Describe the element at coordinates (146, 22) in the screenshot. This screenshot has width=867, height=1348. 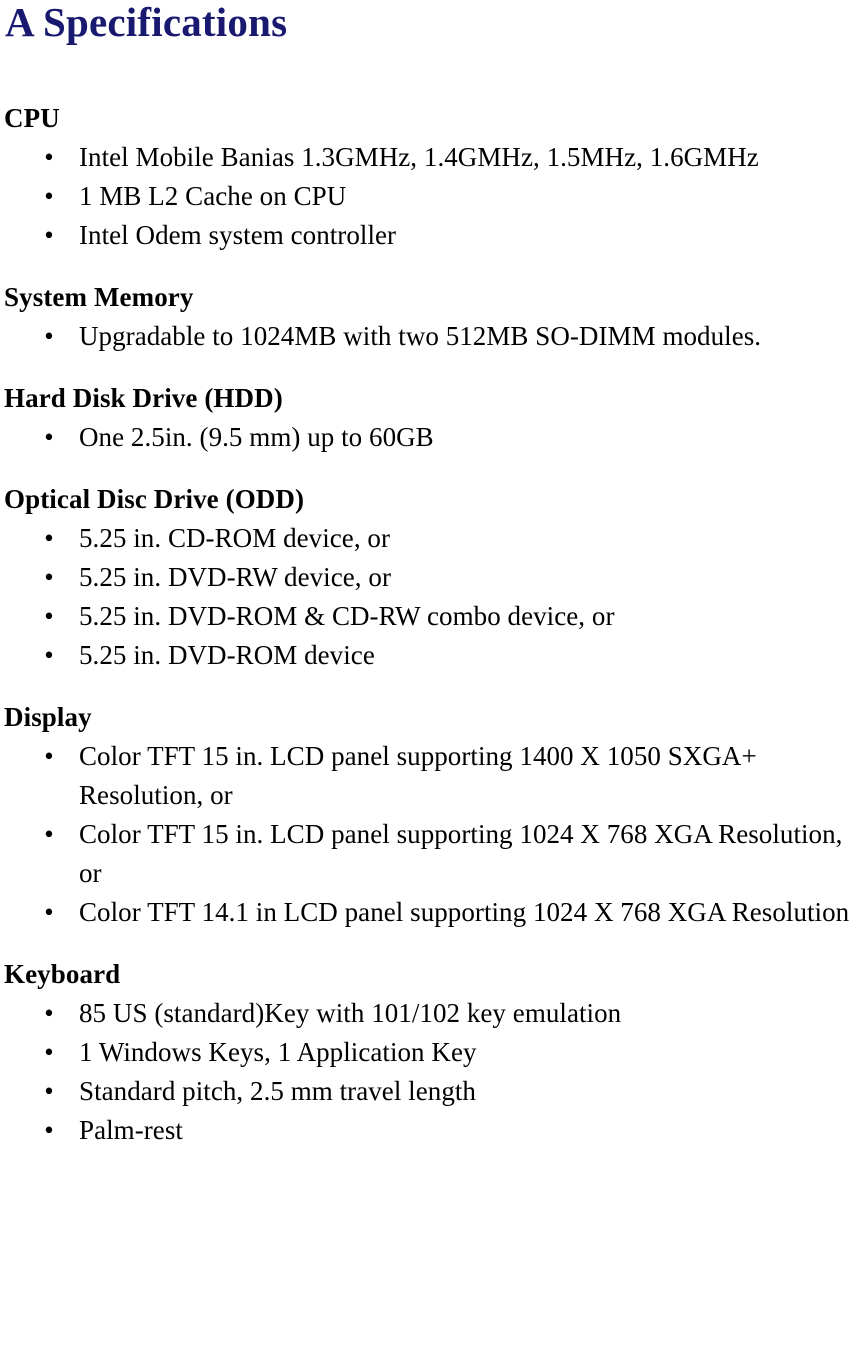
I see `page-title: A Specifications` at that location.